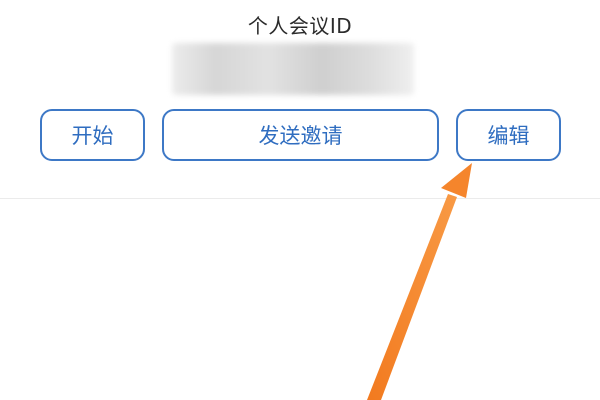 This screenshot has width=600, height=400. I want to click on start-button: 开始, so click(92, 135).